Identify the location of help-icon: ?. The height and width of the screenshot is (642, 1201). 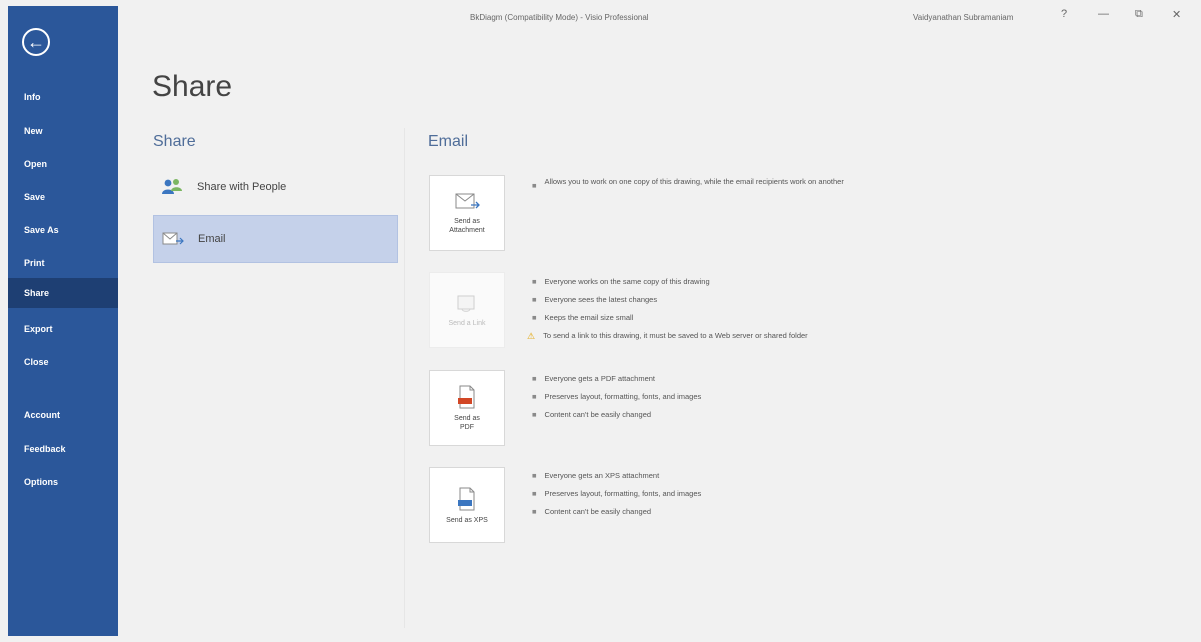
(1064, 14).